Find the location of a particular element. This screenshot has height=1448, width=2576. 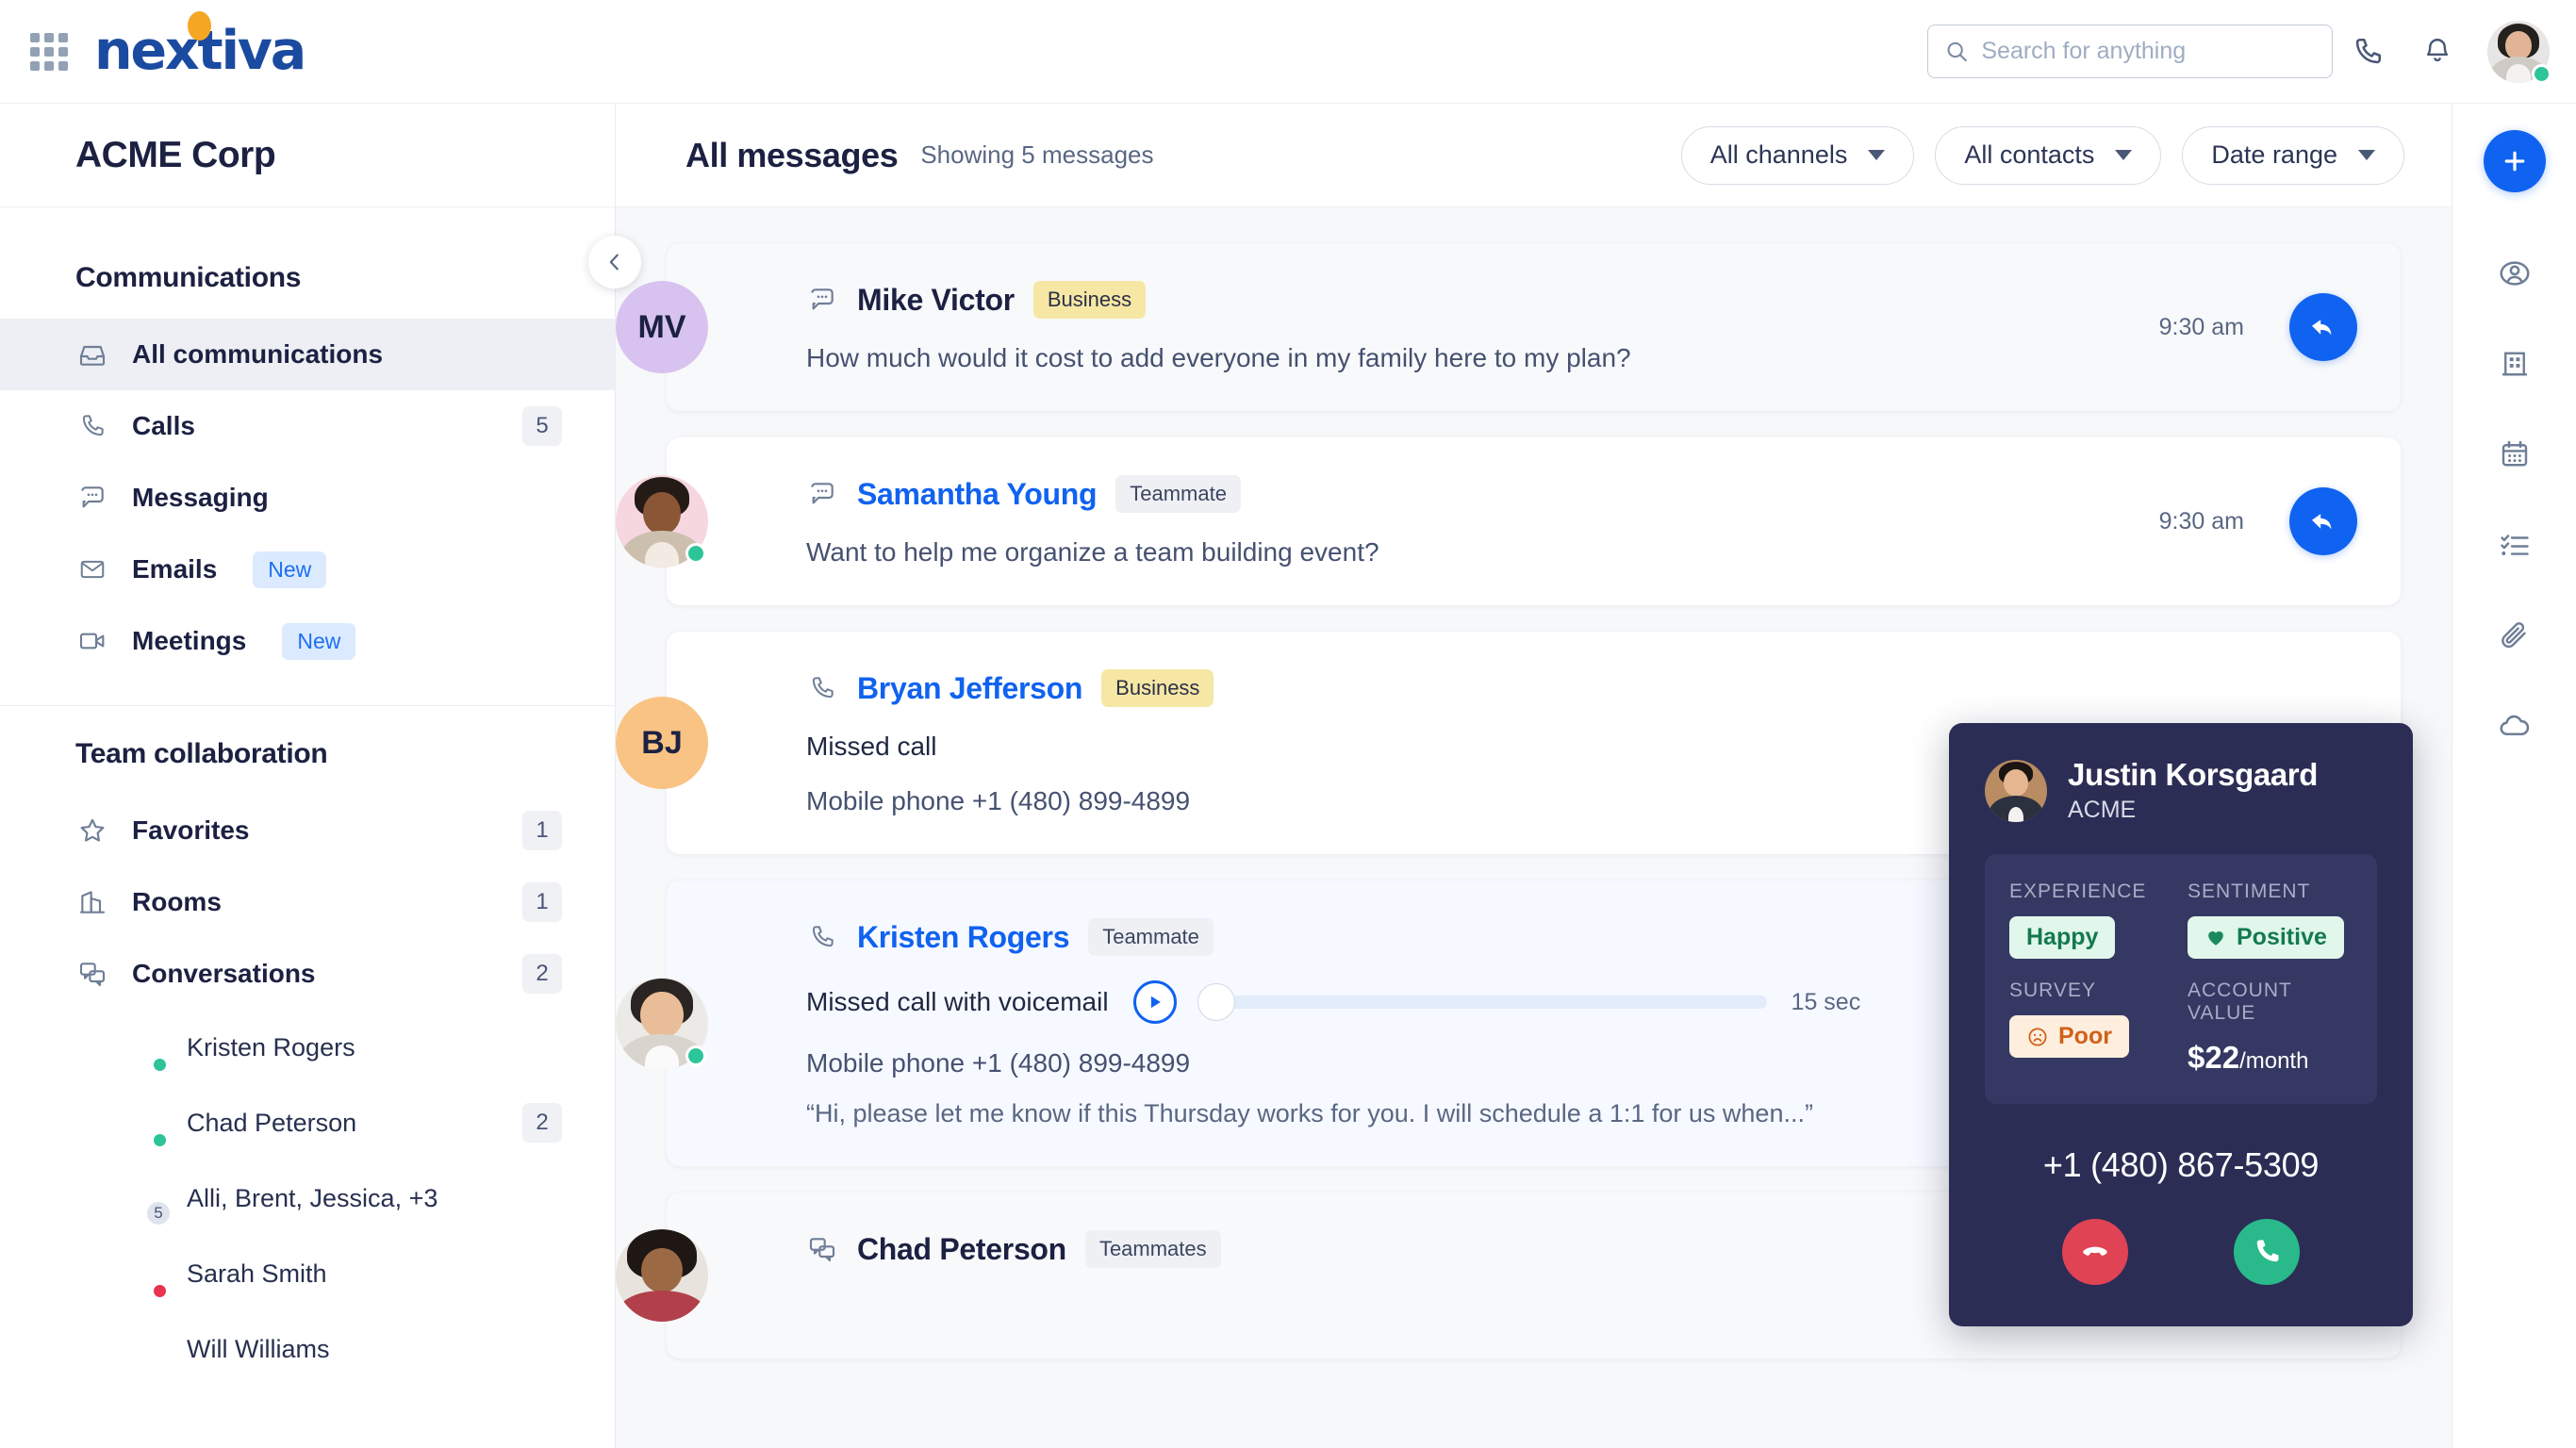

envelope-icon is located at coordinates (92, 569).